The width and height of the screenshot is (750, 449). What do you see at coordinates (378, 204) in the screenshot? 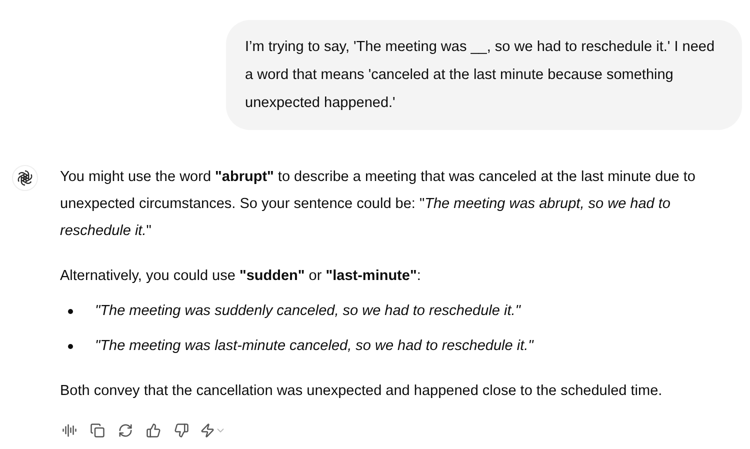
I see `reply-paragraph: You might use the word "abrupt" to describe a meeting that was canceled at the last minute due to unexpected circumstances. So your sentence could be: "The meeting was abrupt, so we had to reschedule it."` at bounding box center [378, 204].